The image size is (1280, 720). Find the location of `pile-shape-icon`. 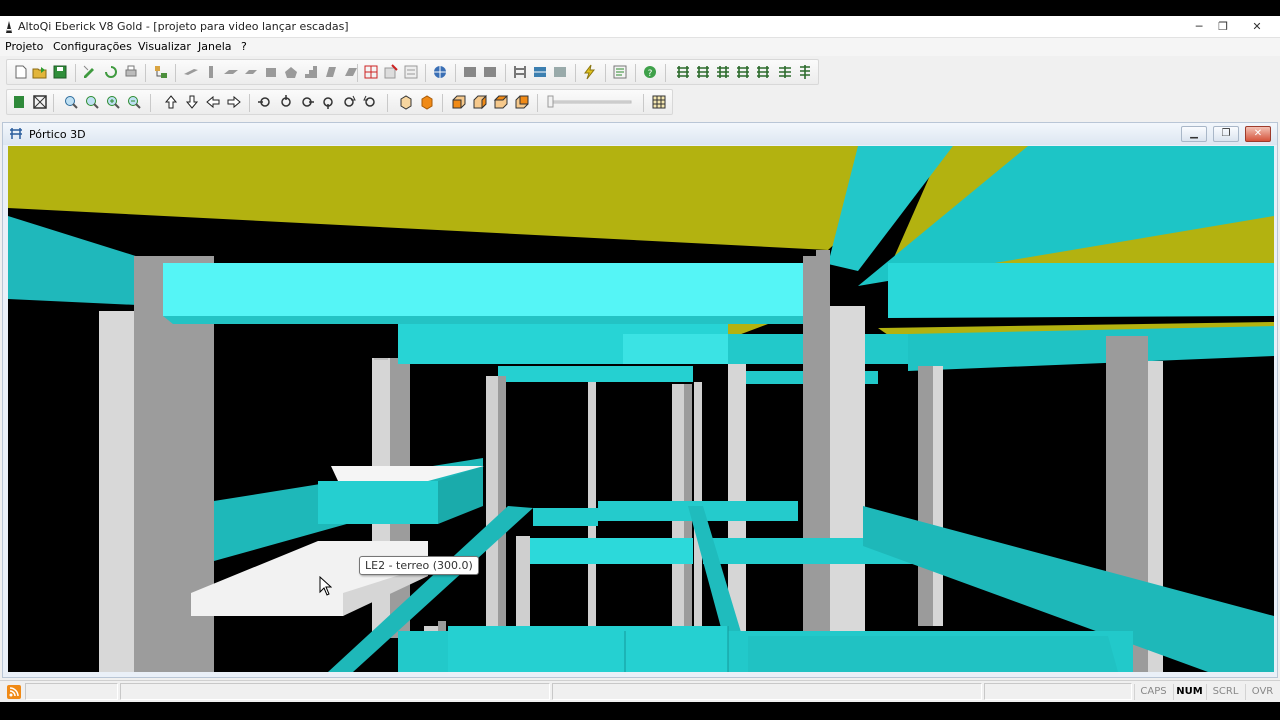

pile-shape-icon is located at coordinates (291, 72).